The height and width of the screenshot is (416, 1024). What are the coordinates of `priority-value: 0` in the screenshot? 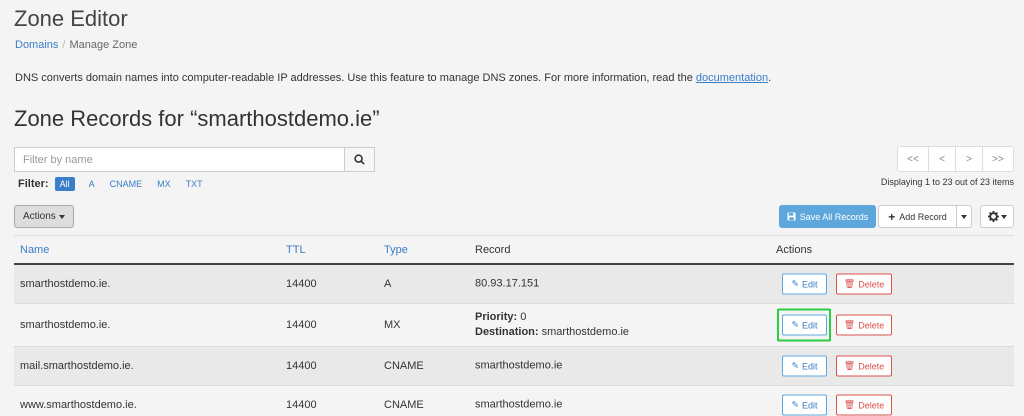 It's located at (523, 317).